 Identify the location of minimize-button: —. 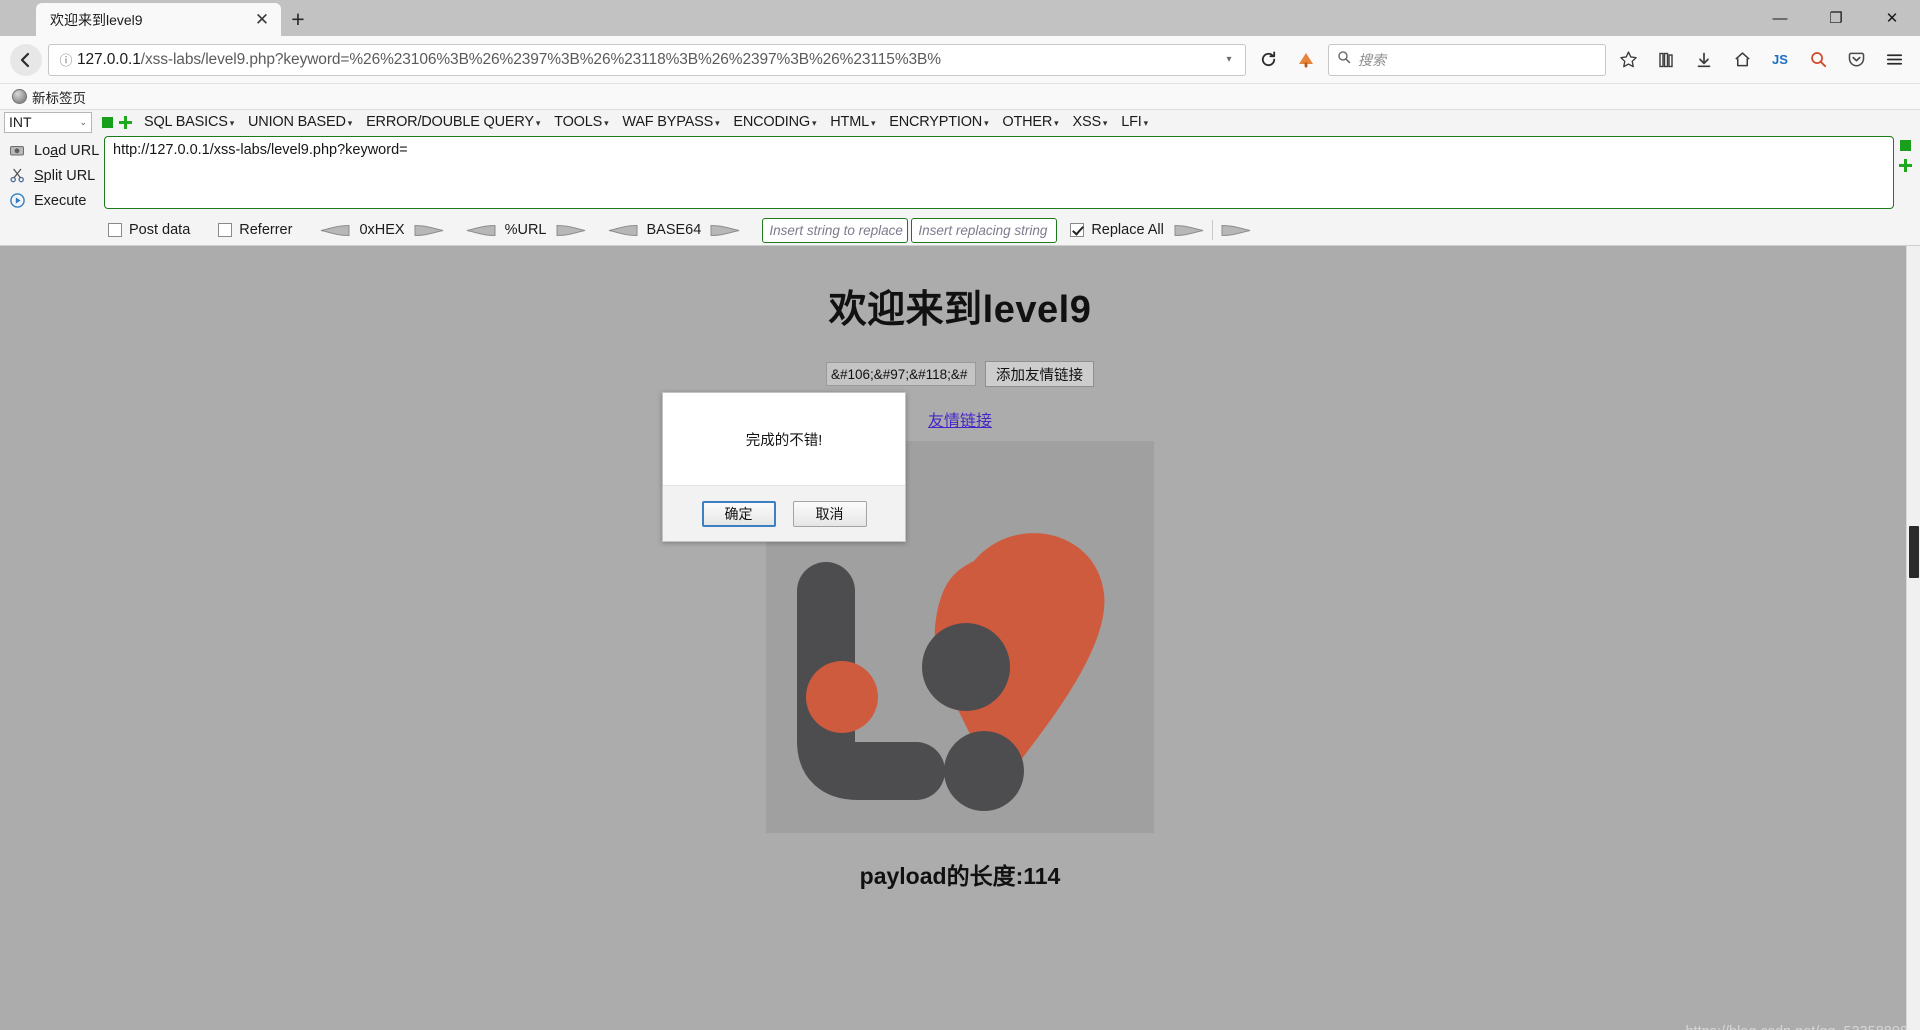
(1780, 18).